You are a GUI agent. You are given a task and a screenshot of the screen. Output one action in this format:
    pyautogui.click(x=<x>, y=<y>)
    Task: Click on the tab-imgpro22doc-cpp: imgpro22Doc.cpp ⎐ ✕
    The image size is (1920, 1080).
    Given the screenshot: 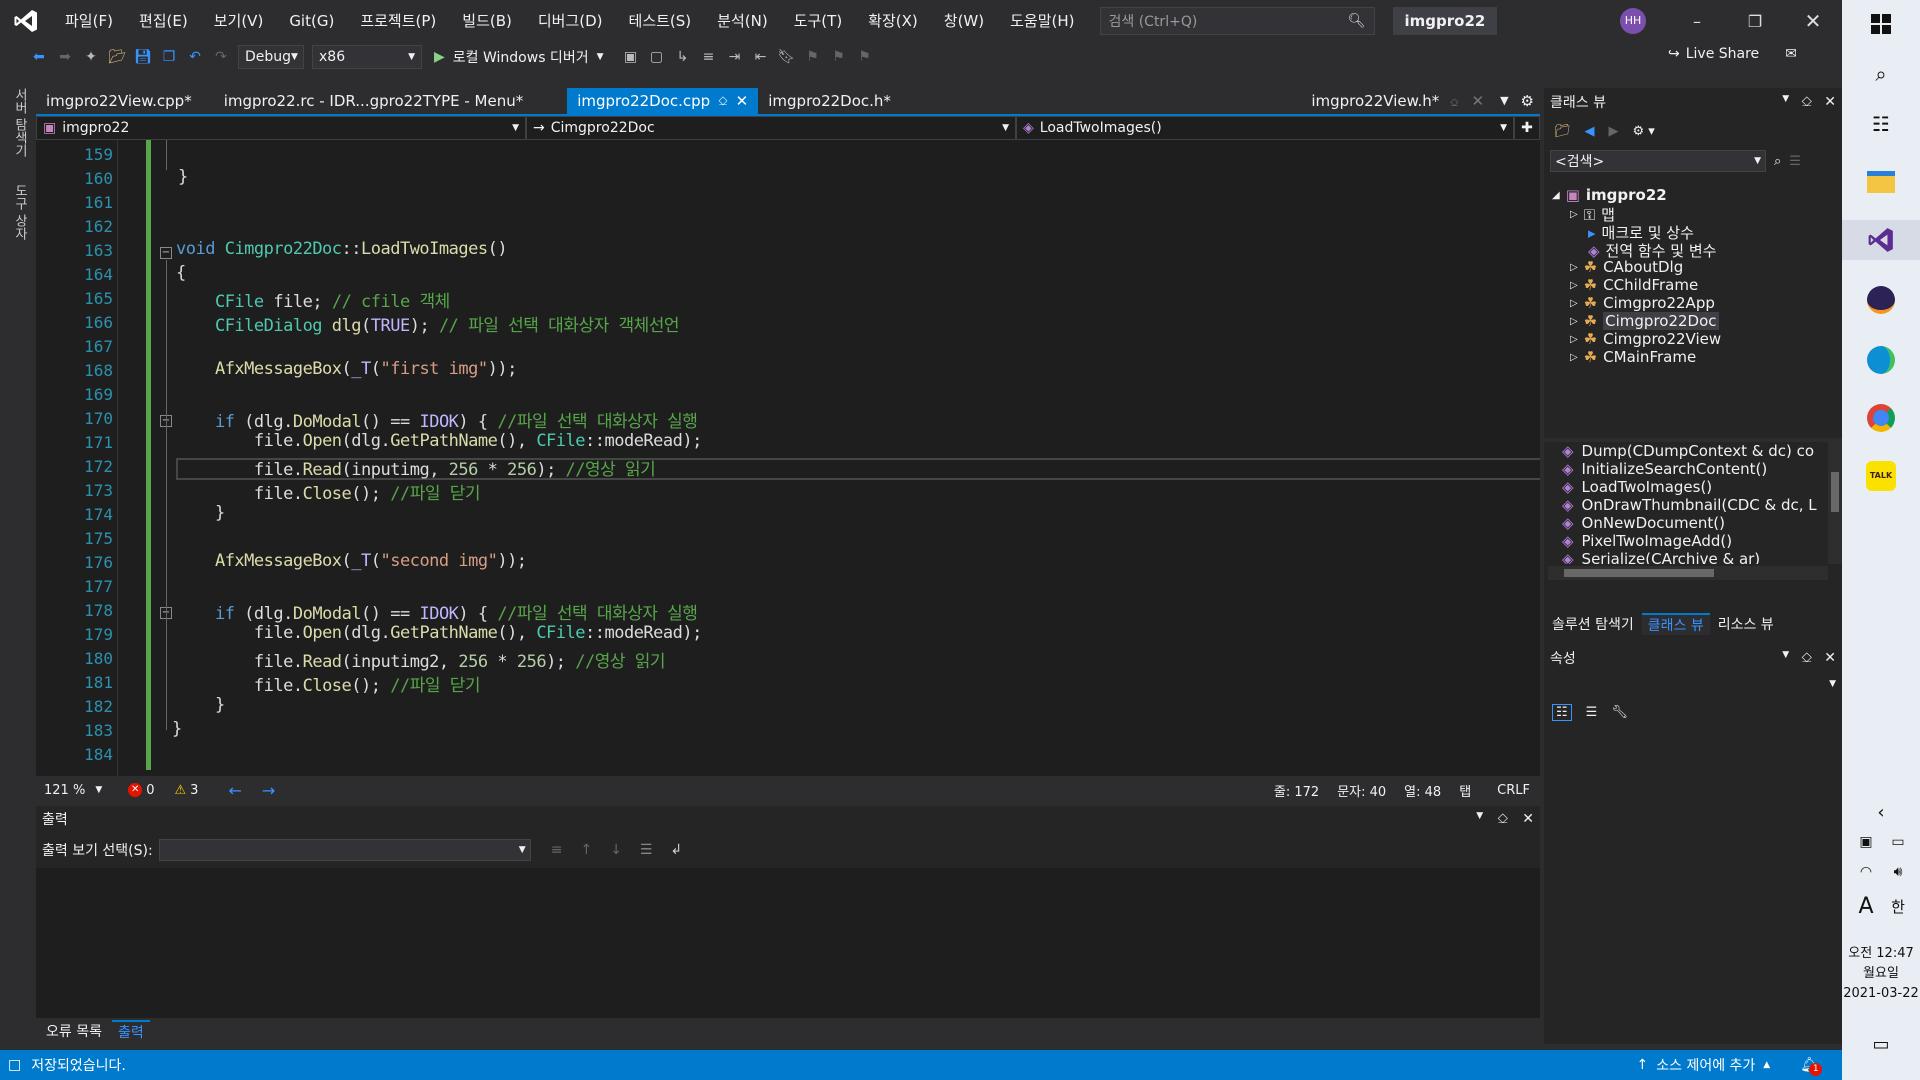 What is the action you would take?
    pyautogui.click(x=663, y=101)
    